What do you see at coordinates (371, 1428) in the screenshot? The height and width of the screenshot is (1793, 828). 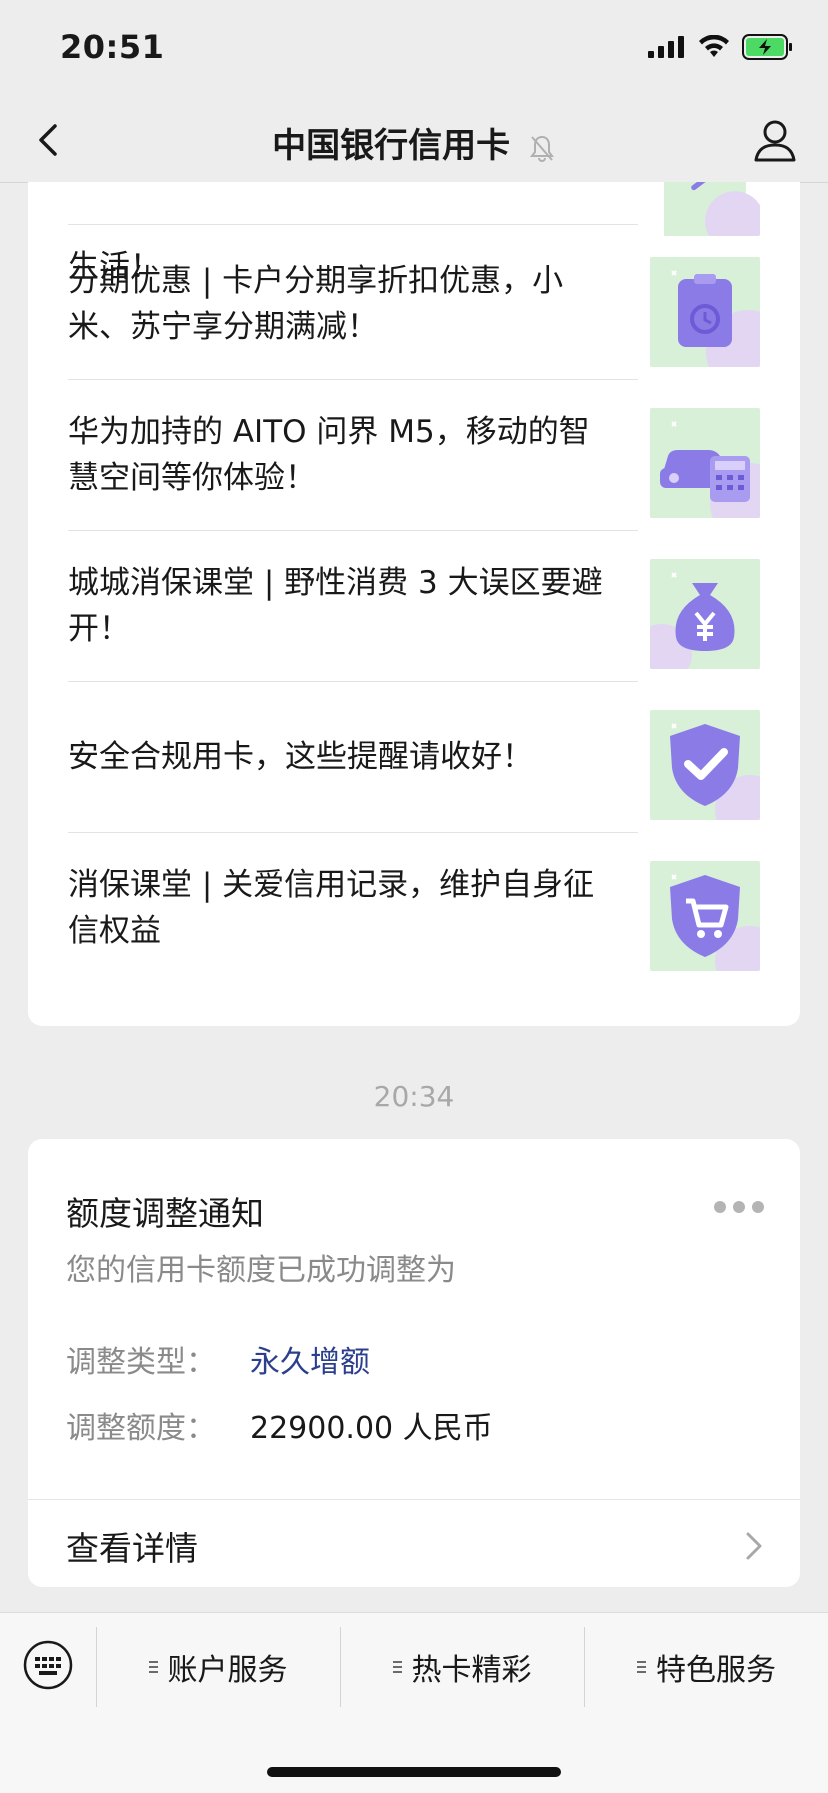 I see `field-value: 22900.00 人民币` at bounding box center [371, 1428].